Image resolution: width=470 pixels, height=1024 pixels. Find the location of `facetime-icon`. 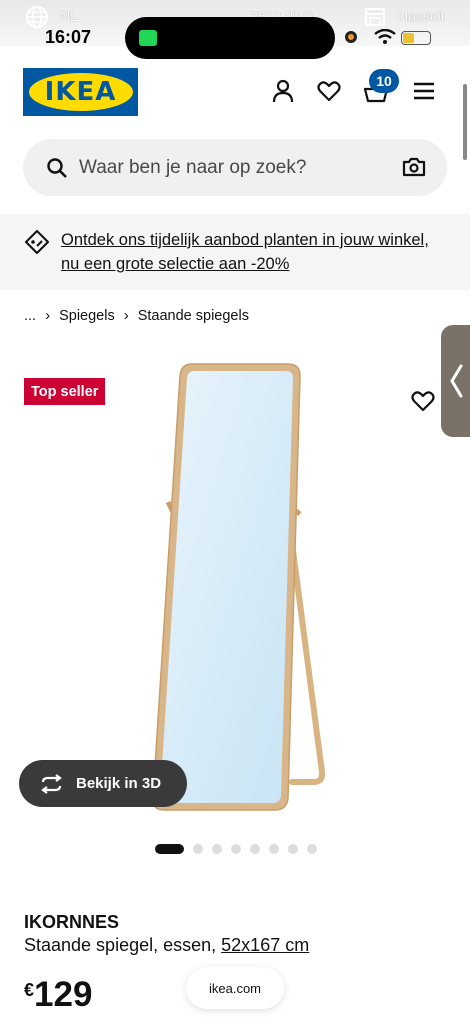

facetime-icon is located at coordinates (148, 38).